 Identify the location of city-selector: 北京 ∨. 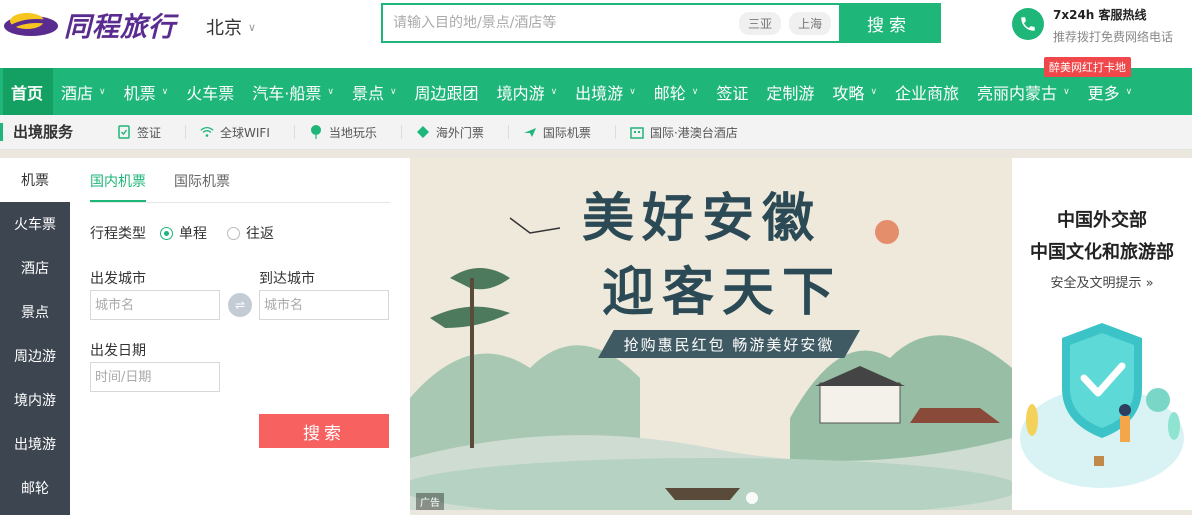
(231, 27).